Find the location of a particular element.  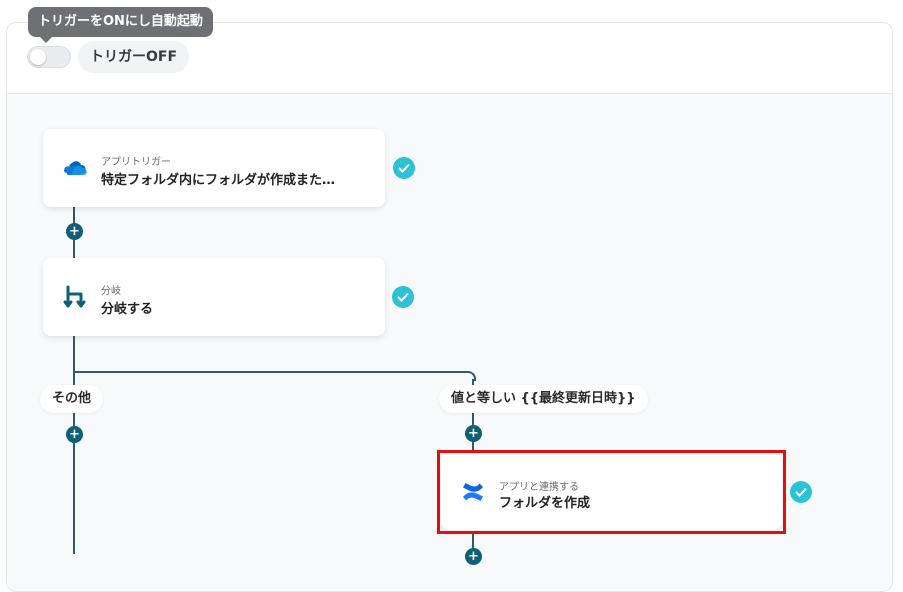

trigger-tooltip: トリガーをONにし自動起動 is located at coordinates (120, 25).